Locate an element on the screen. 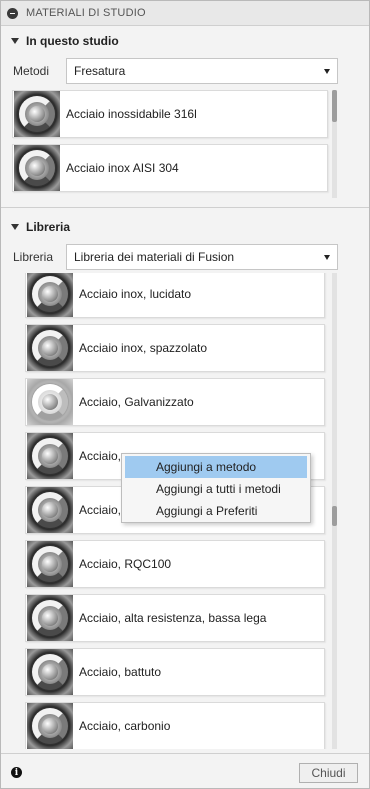 The width and height of the screenshot is (370, 789). list-item: Acciaio, alta resistenza, bassa lega is located at coordinates (175, 618).